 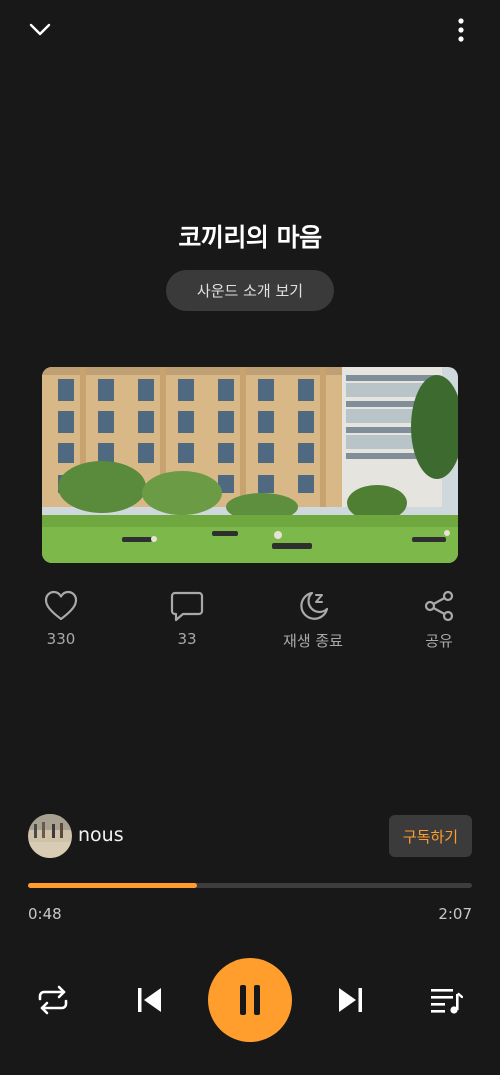 What do you see at coordinates (250, 290) in the screenshot?
I see `sound-intro-button: 사운드 소개 보기` at bounding box center [250, 290].